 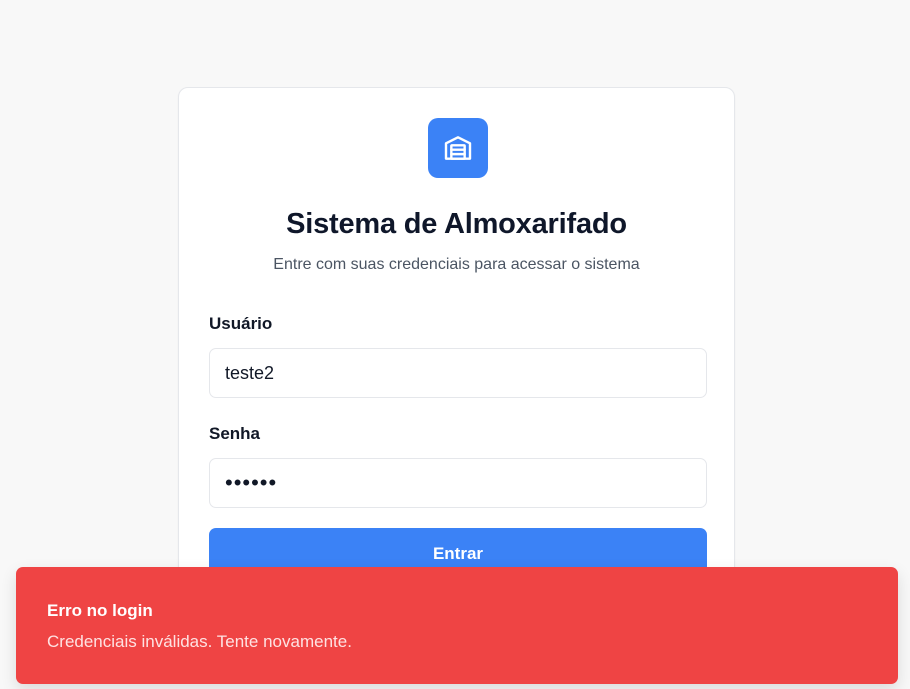 I want to click on toast-description: Credenciais inválidas. Tente novamente., so click(x=199, y=641).